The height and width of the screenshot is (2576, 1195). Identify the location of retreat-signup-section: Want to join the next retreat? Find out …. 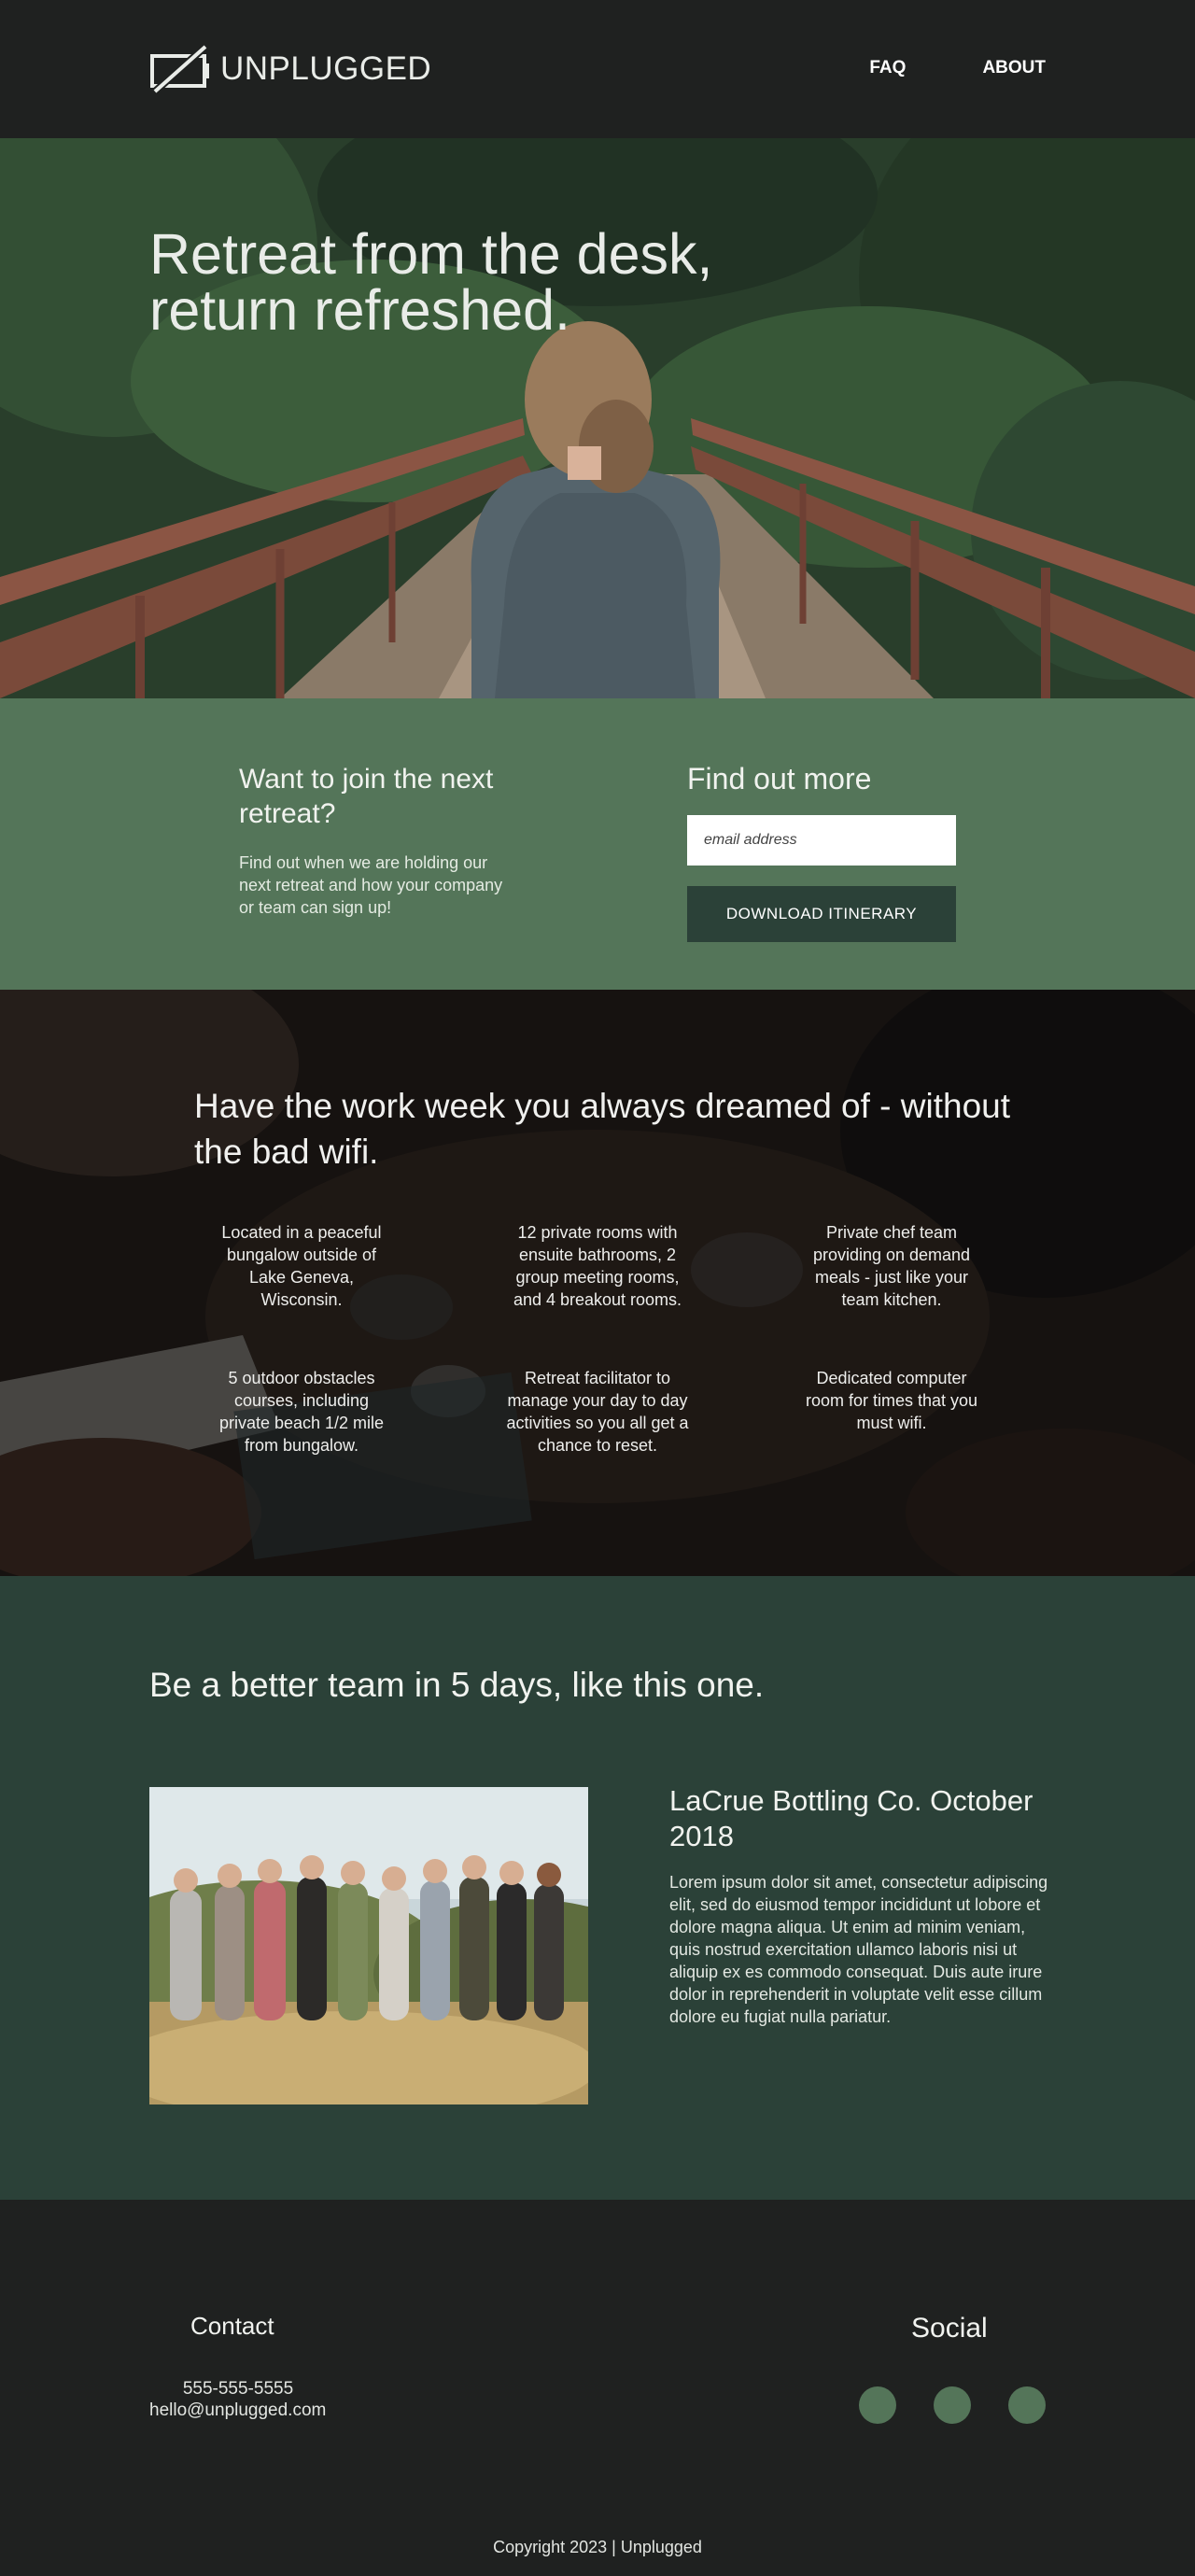
(597, 844).